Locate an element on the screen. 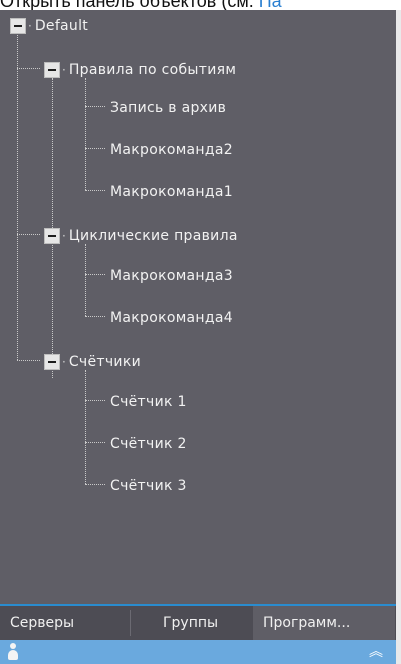 Image resolution: width=401 pixels, height=664 pixels. tree-node-cyclic-rules: · Циклические правила is located at coordinates (141, 236).